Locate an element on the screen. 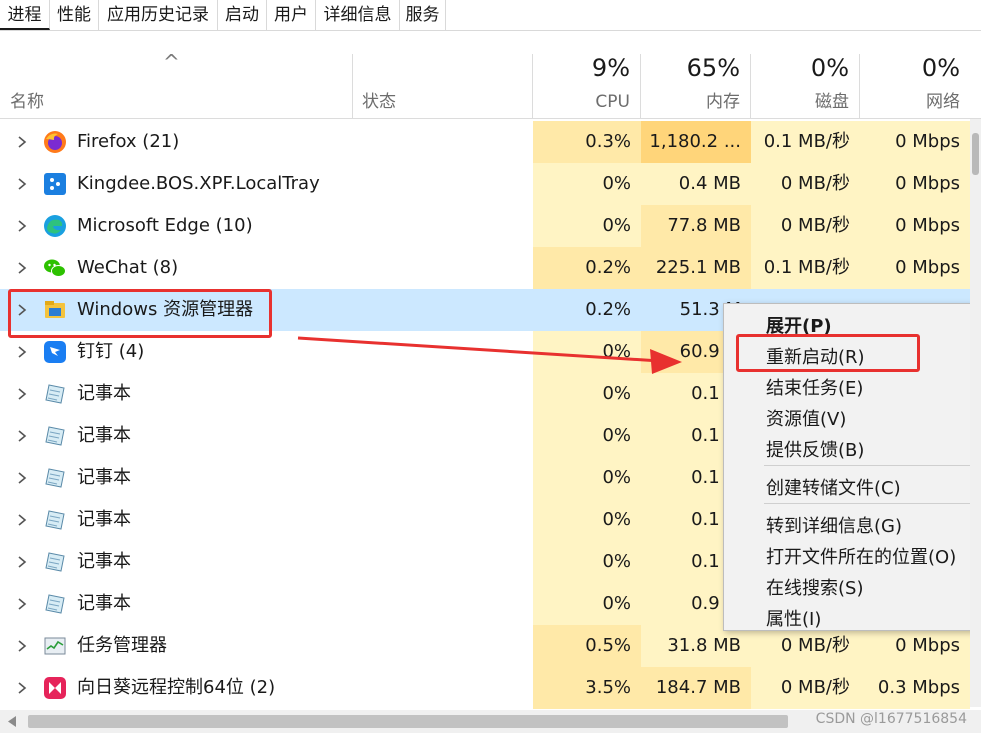  menu-item-resource-values: 资源值(V) is located at coordinates (806, 418).